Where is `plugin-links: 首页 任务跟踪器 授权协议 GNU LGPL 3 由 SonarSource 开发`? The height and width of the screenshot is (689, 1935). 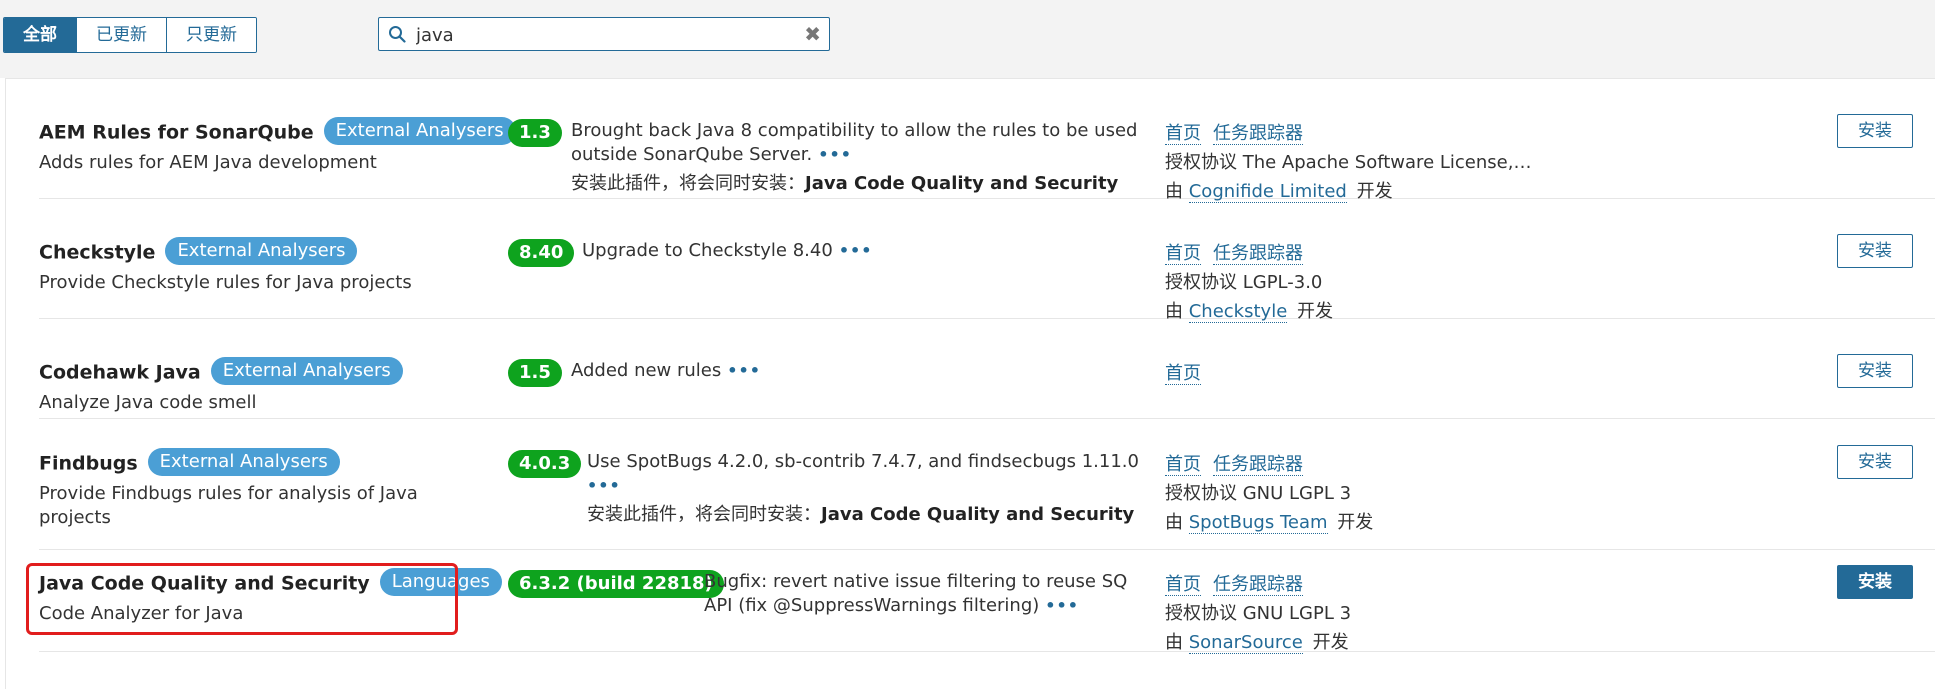
plugin-links: 首页 任务跟踪器 授权协议 GNU LGPL 3 由 SonarSource 开发 is located at coordinates (1258, 614).